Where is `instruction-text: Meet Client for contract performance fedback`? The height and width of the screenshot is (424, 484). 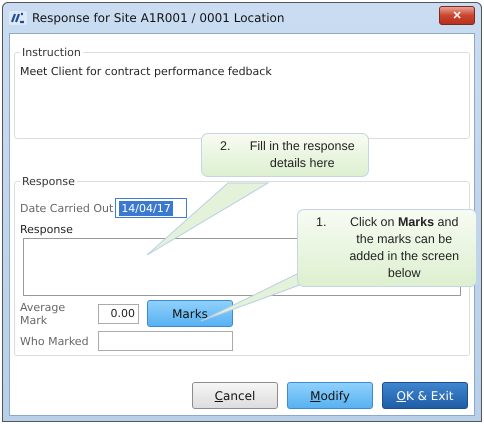 instruction-text: Meet Client for contract performance fedback is located at coordinates (146, 71).